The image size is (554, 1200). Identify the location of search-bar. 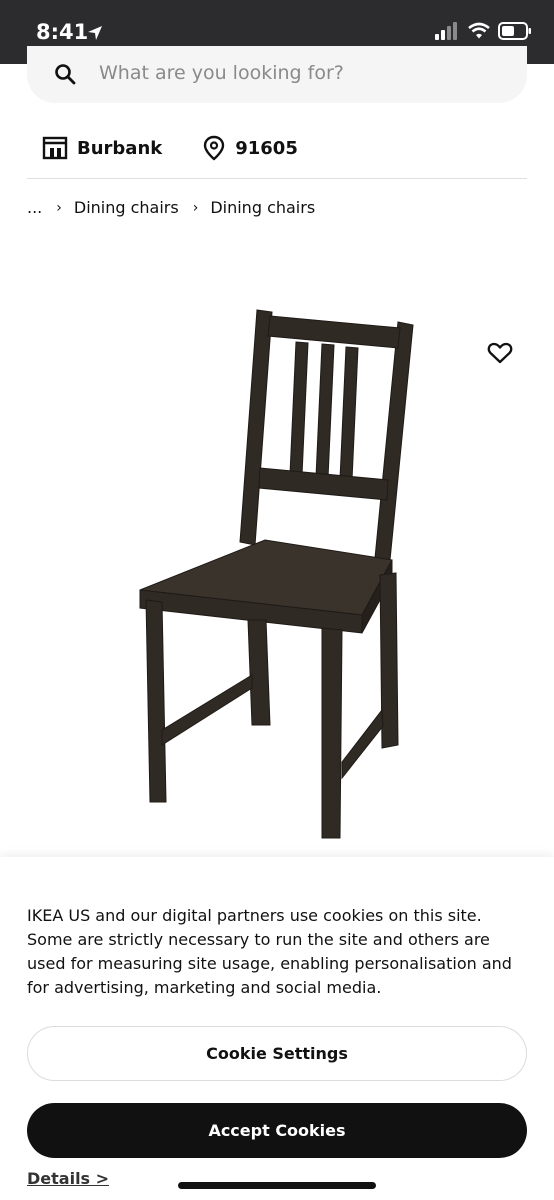
(277, 74).